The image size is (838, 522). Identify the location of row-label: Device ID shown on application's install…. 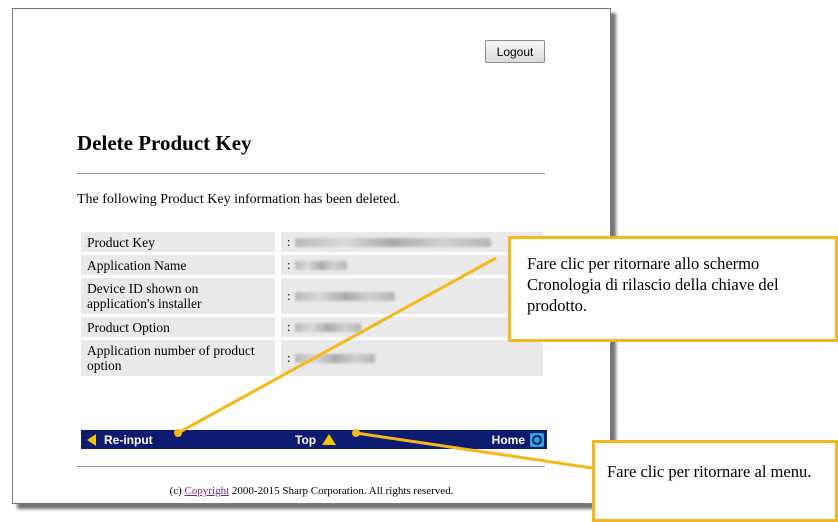
(178, 296).